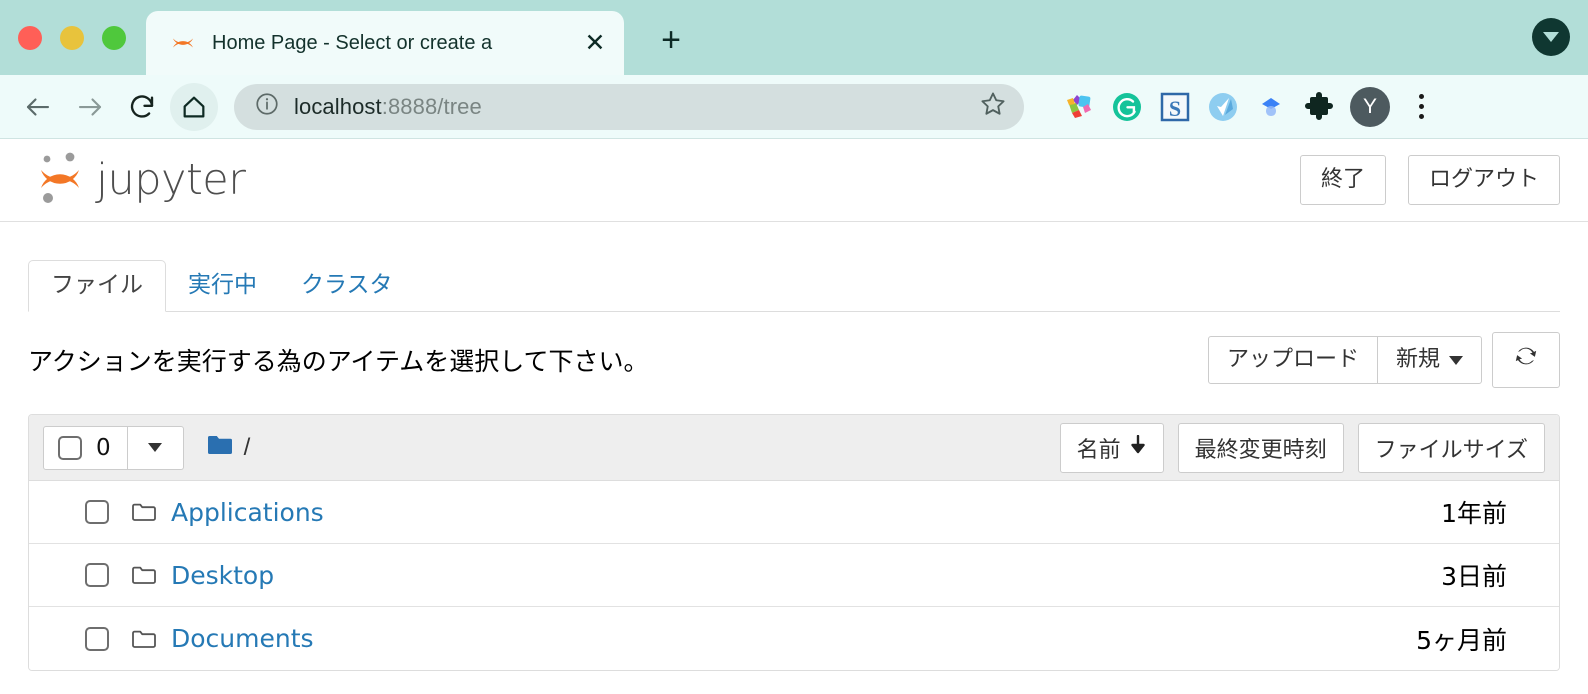 This screenshot has width=1588, height=694. Describe the element at coordinates (38, 107) in the screenshot. I see `back-arrow-icon` at that location.